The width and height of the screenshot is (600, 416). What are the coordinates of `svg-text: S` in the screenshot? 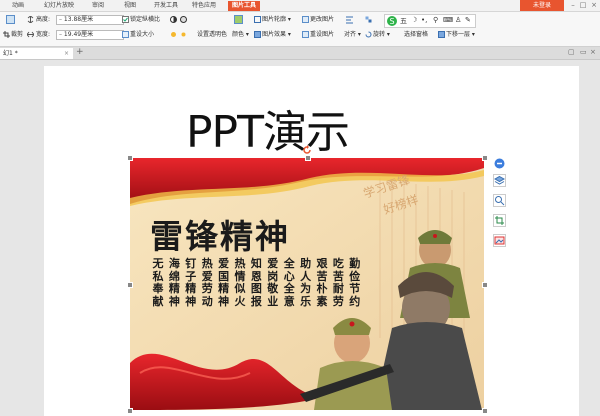 It's located at (391, 21).